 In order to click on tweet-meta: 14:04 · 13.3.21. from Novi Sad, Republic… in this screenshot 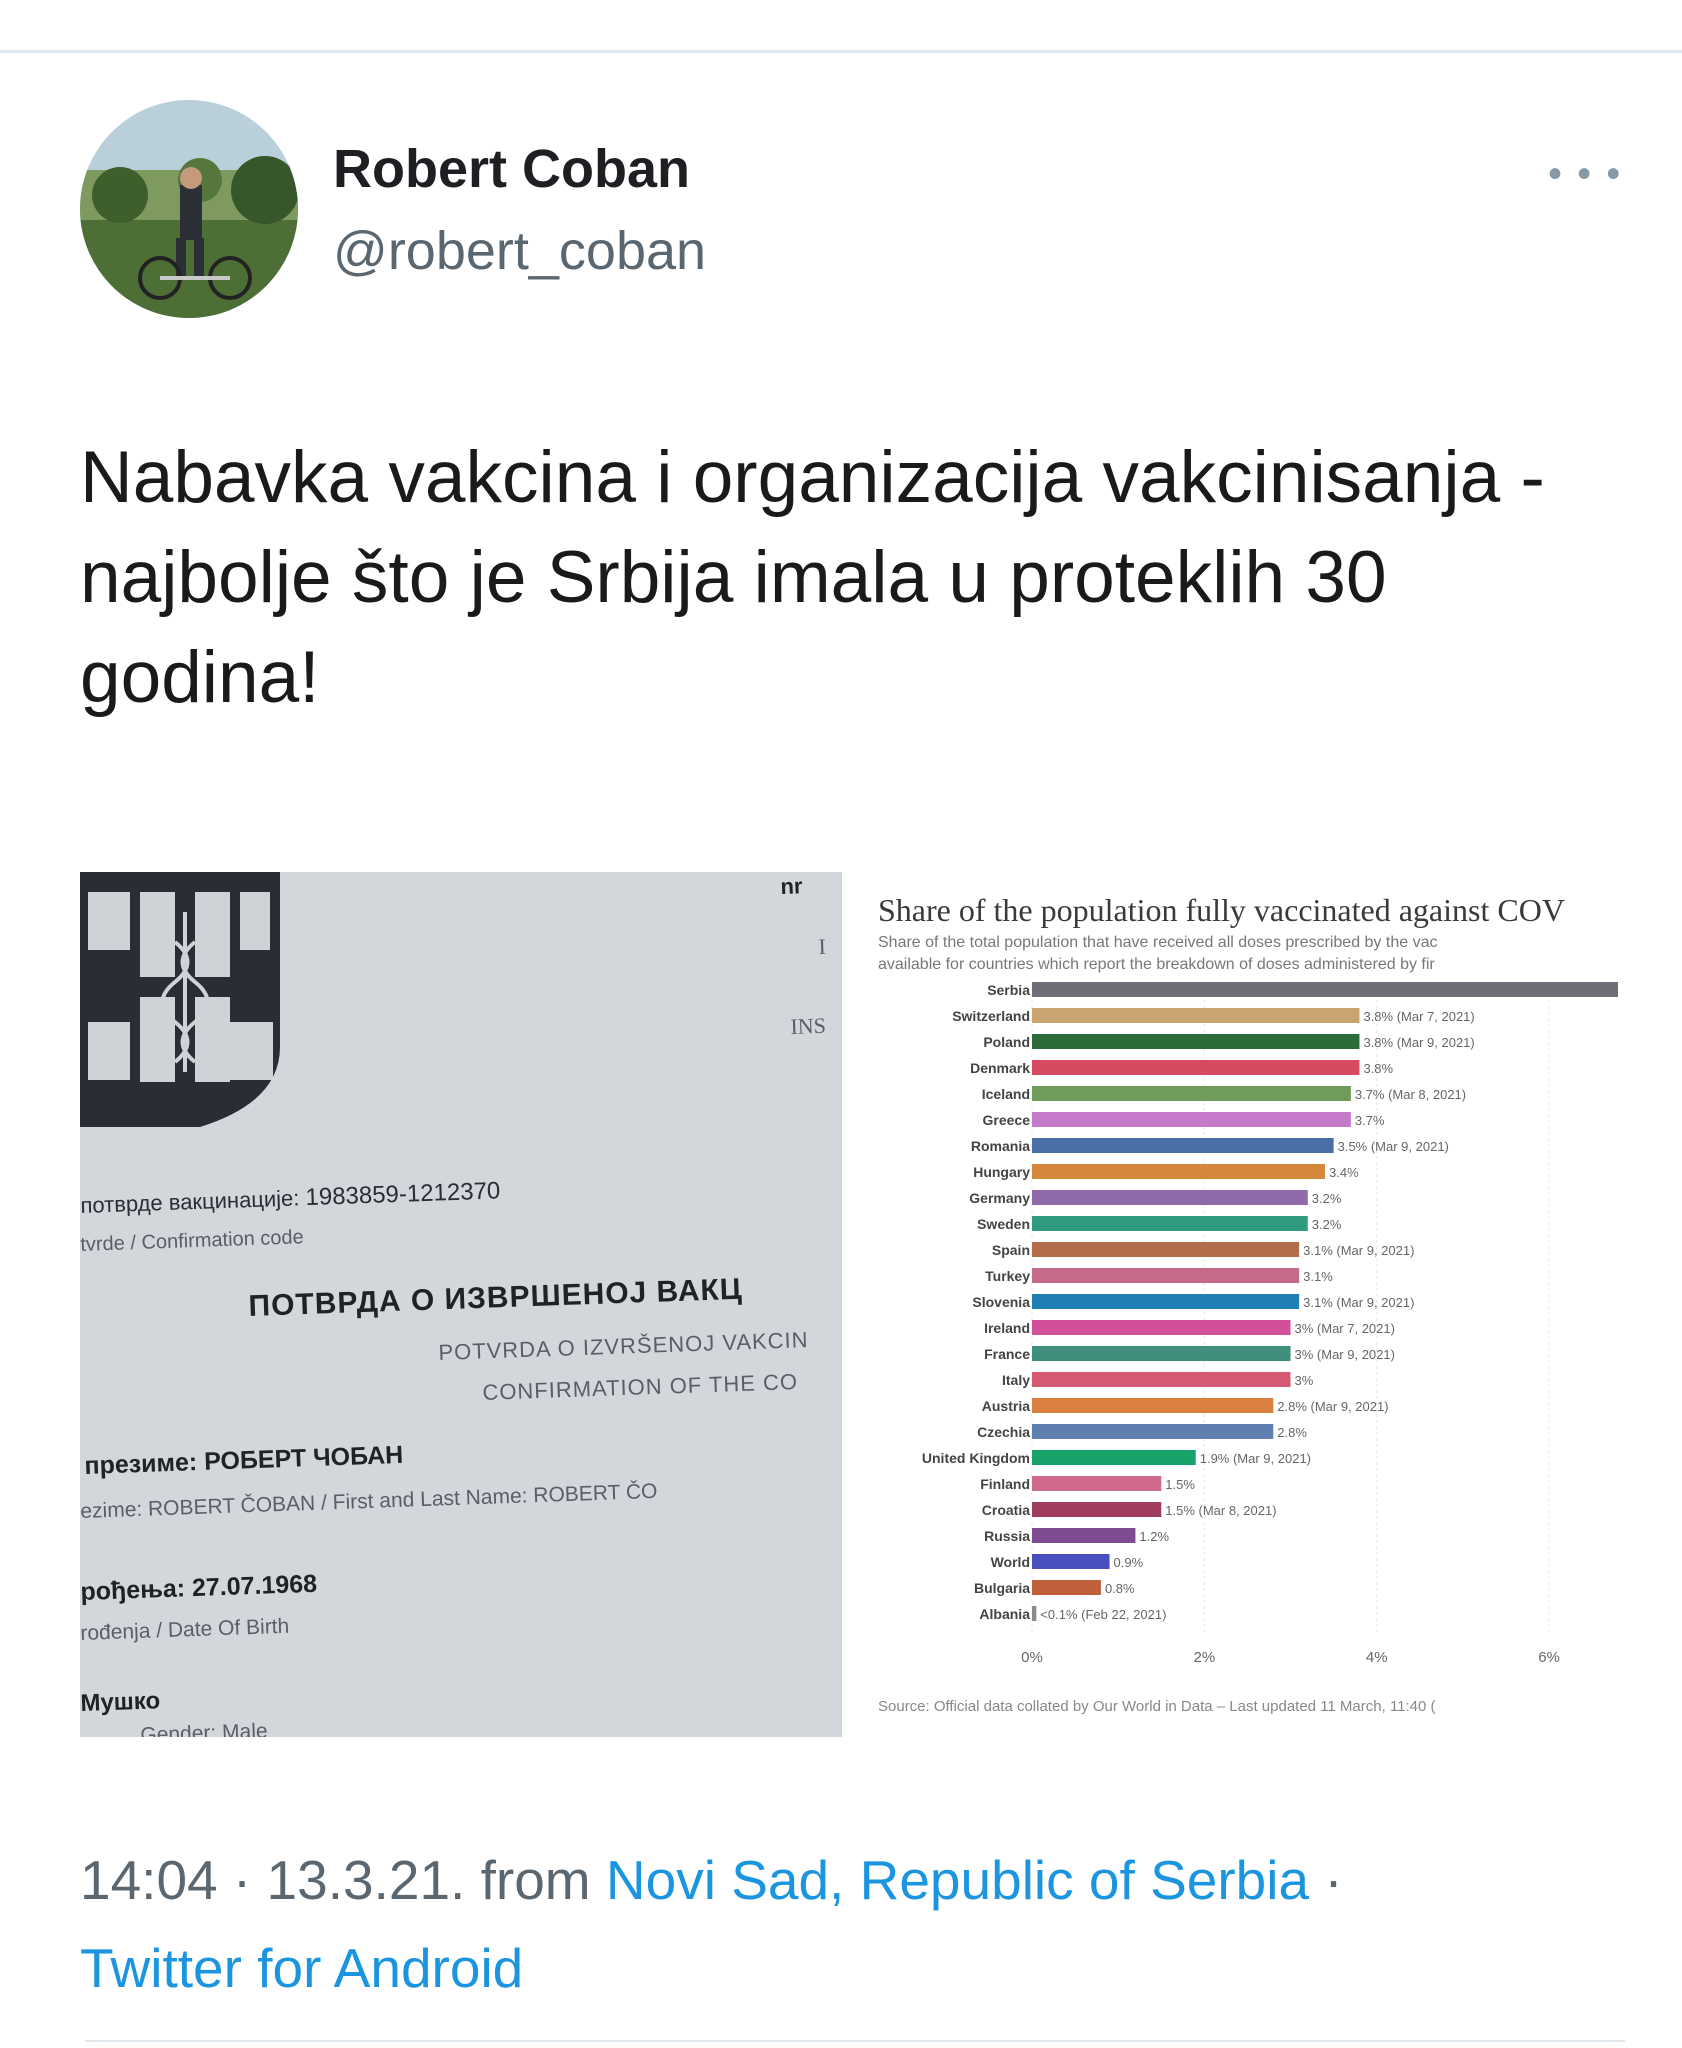, I will do `click(860, 1924)`.